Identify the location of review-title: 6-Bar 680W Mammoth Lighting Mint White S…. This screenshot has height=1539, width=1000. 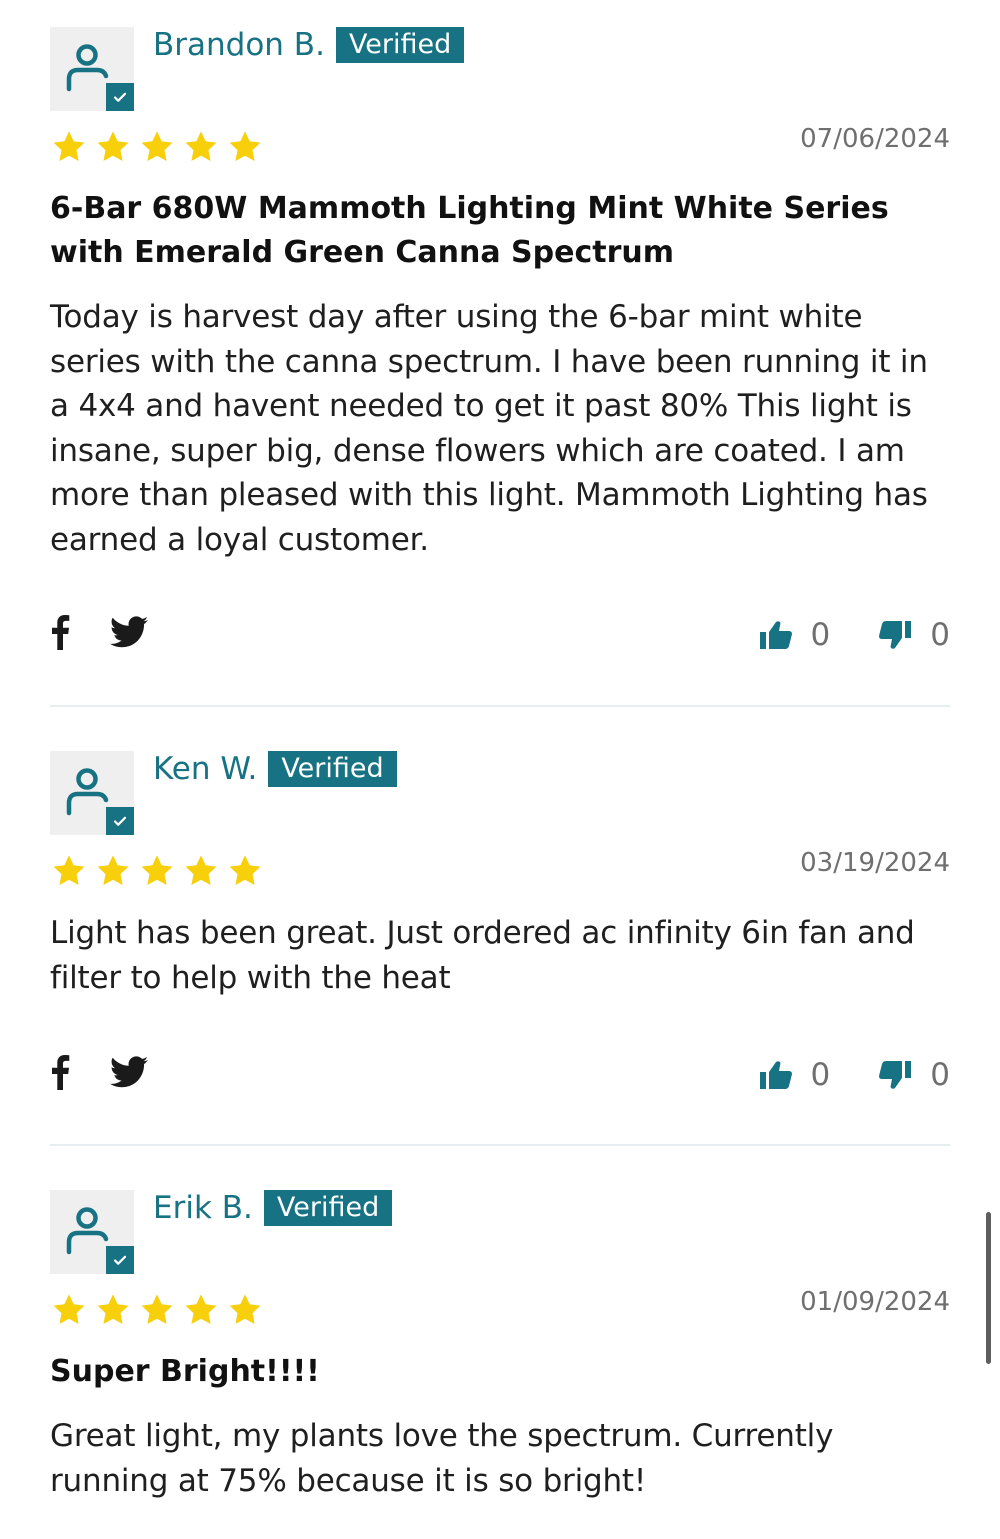
(469, 230).